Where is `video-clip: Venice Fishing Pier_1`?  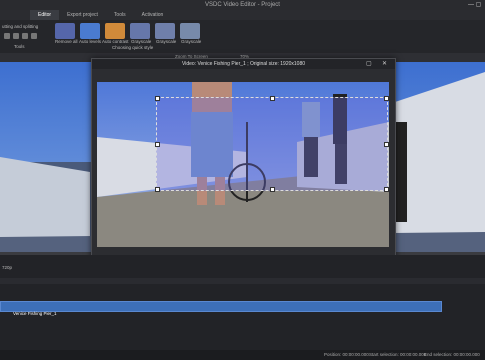 video-clip: Venice Fishing Pier_1 is located at coordinates (221, 308).